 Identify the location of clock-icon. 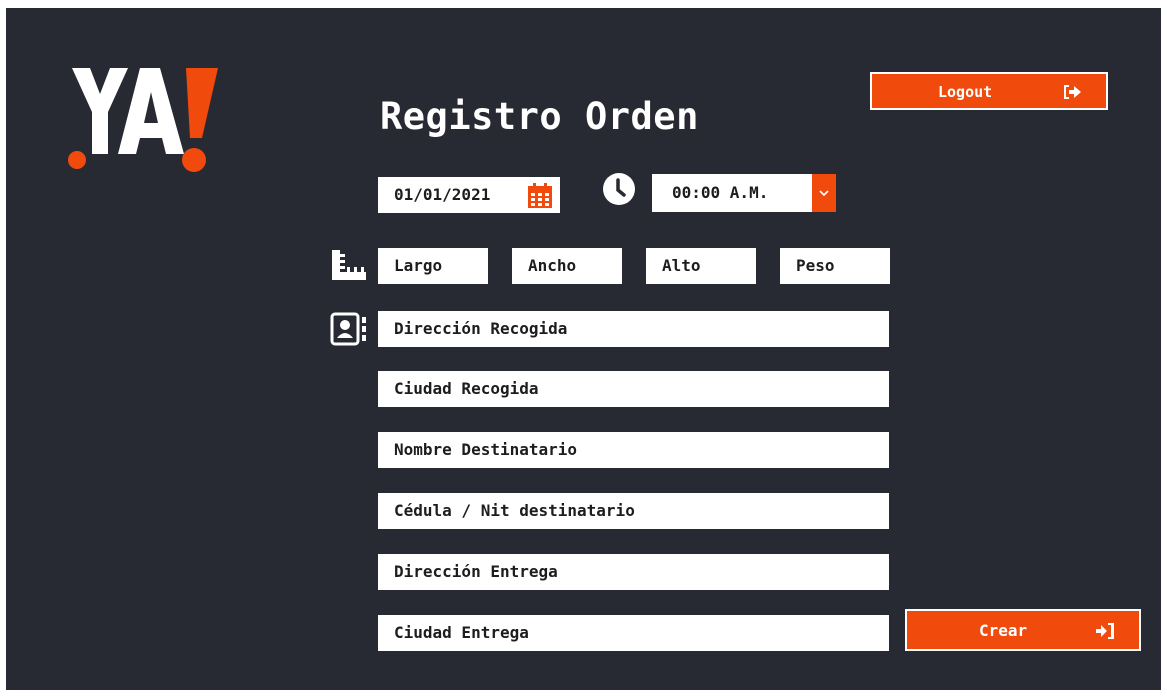
(619, 189).